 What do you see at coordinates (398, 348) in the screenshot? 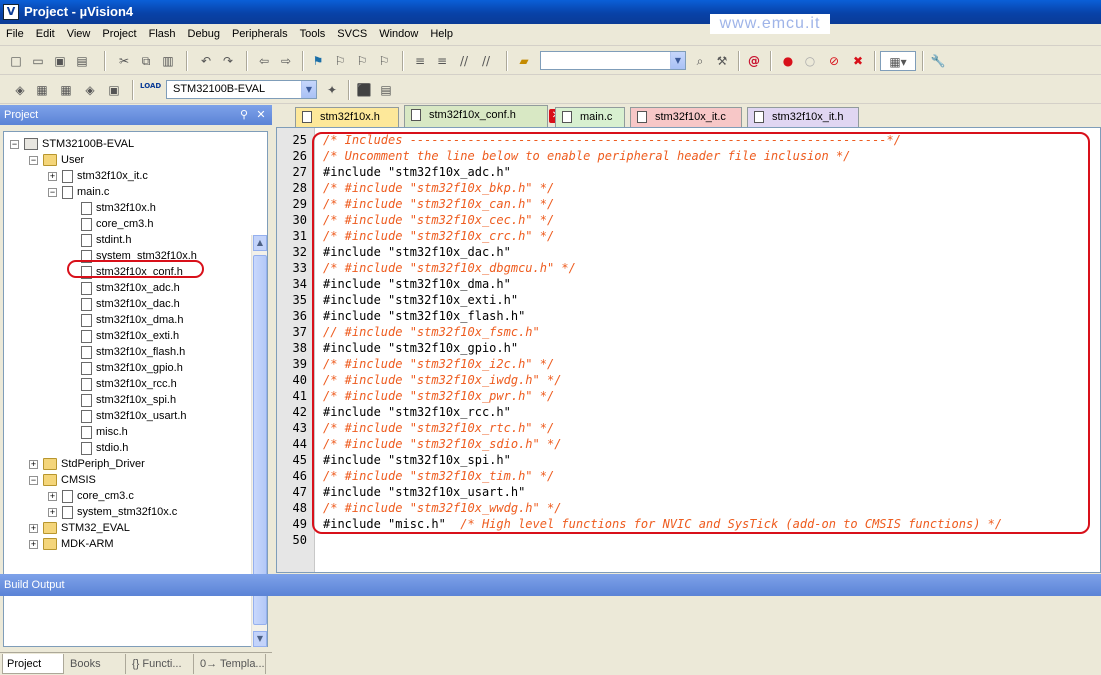
I see `code-line: 38 #include "stm32f10x_gpio.h"` at bounding box center [398, 348].